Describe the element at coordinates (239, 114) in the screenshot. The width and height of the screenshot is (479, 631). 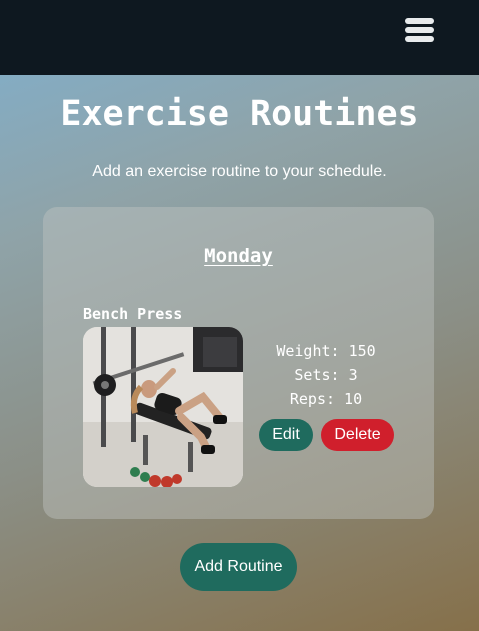
I see `page-title: Exercise Routines` at that location.